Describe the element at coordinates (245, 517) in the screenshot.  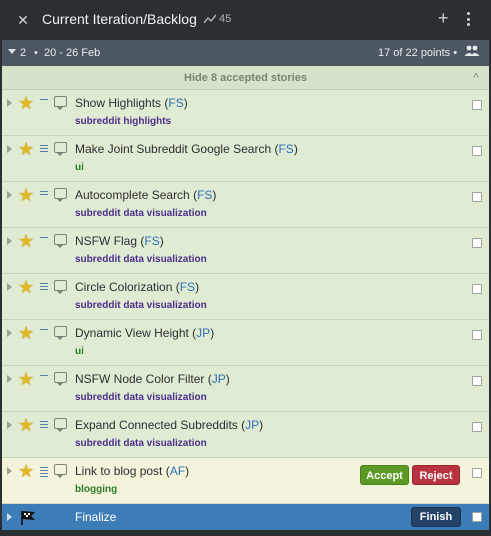
I see `release-marker: Finalize Finish` at that location.